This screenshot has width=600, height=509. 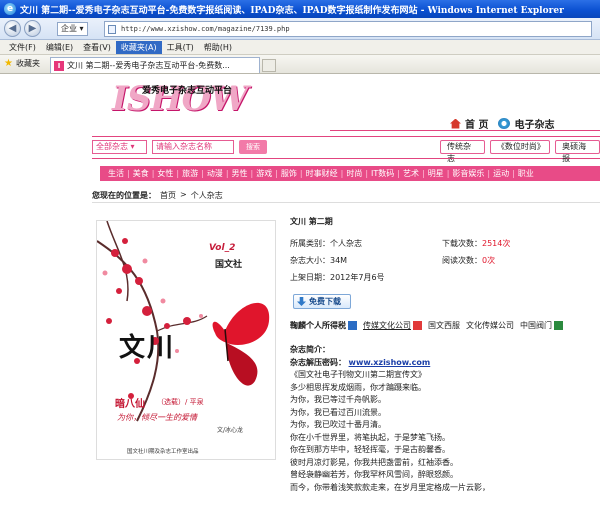 I want to click on breadcrumb-current: 个人杂志, so click(x=207, y=195).